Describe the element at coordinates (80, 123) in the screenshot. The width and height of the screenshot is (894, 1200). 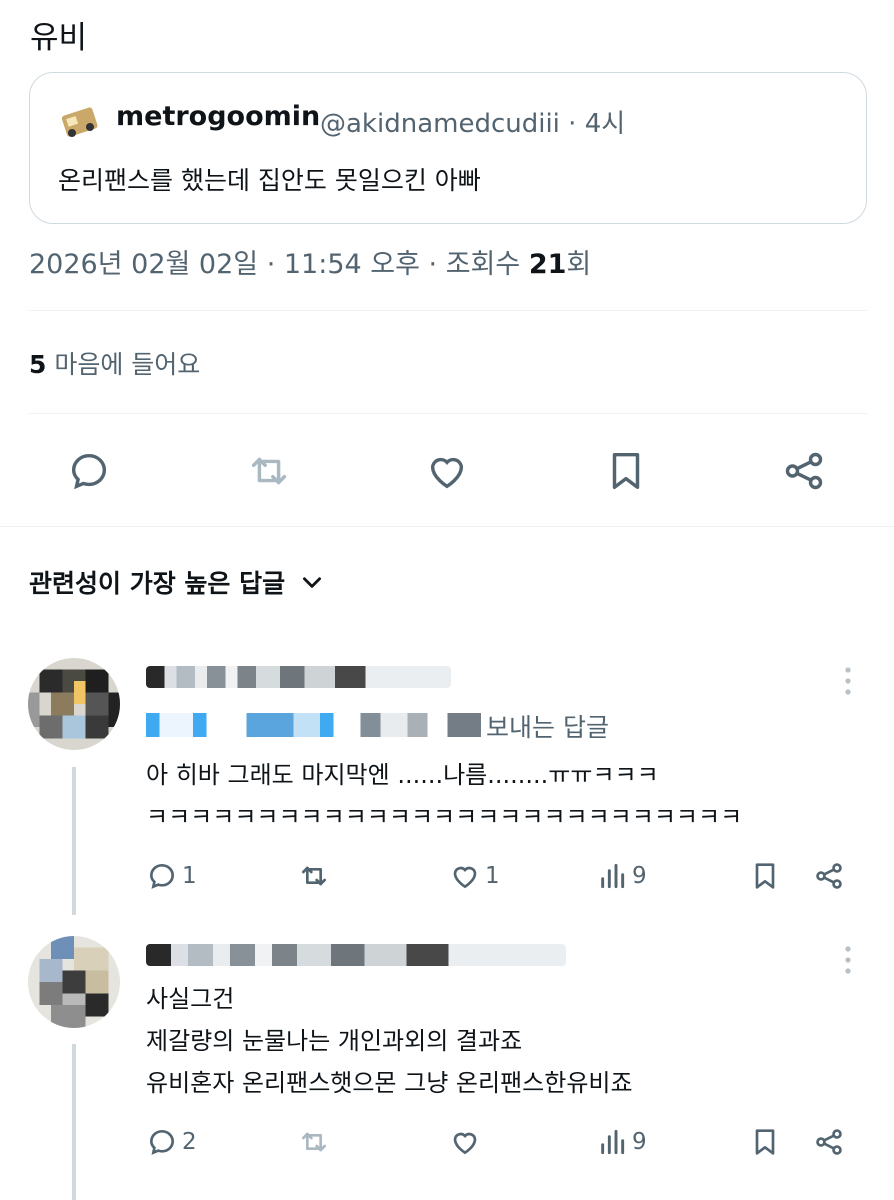
I see `quote-avatar` at that location.